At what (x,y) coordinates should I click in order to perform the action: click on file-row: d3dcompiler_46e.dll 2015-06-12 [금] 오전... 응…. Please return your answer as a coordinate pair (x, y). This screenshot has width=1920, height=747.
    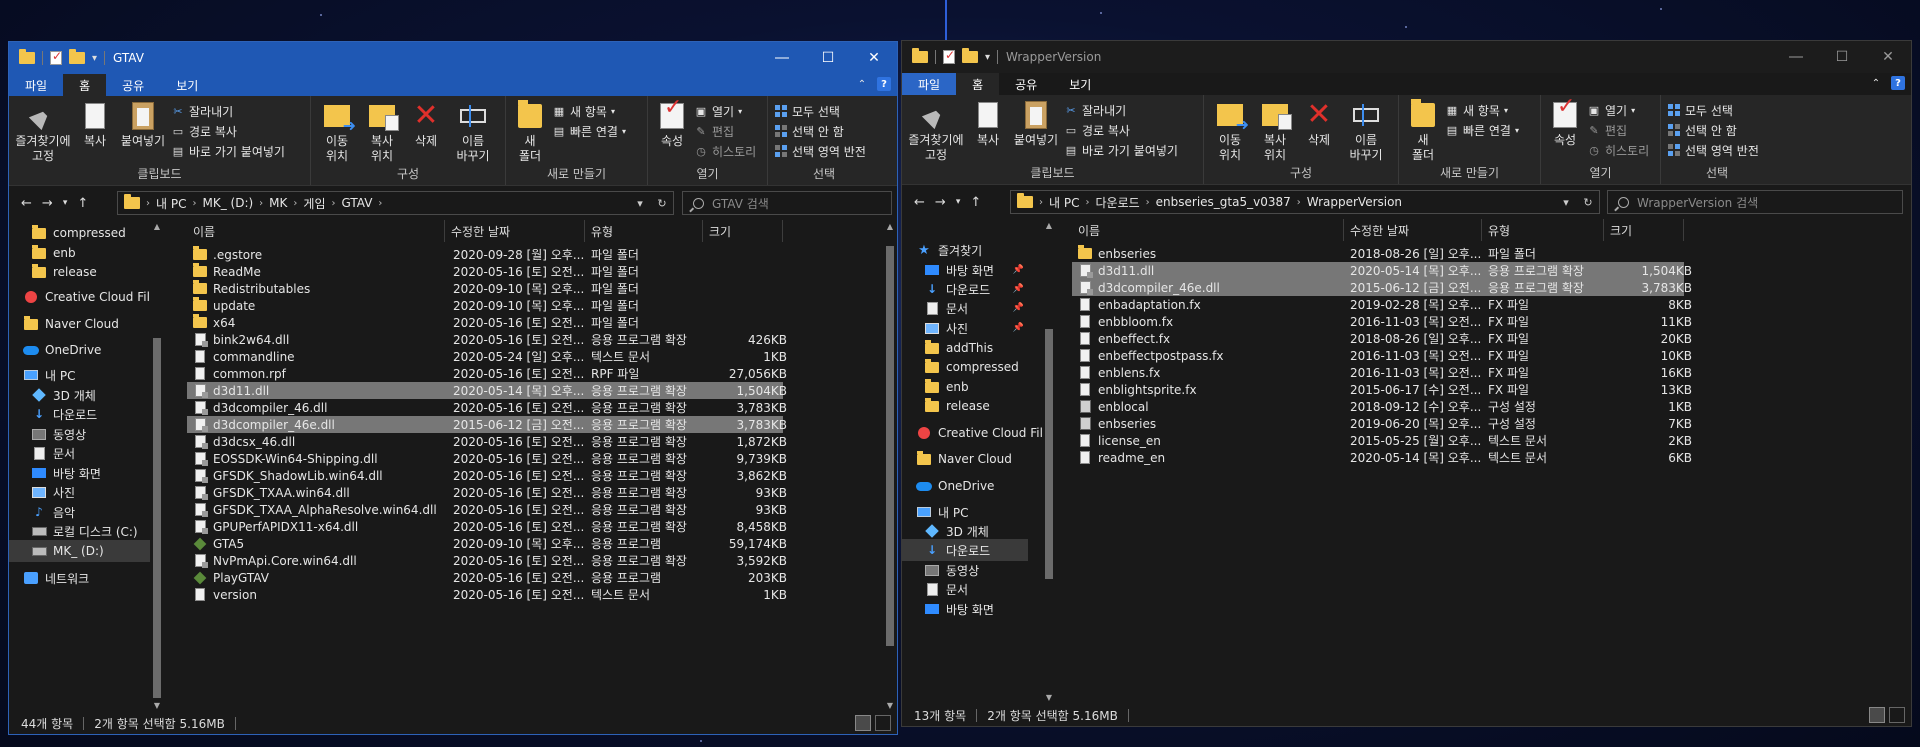
    Looking at the image, I should click on (1382, 287).